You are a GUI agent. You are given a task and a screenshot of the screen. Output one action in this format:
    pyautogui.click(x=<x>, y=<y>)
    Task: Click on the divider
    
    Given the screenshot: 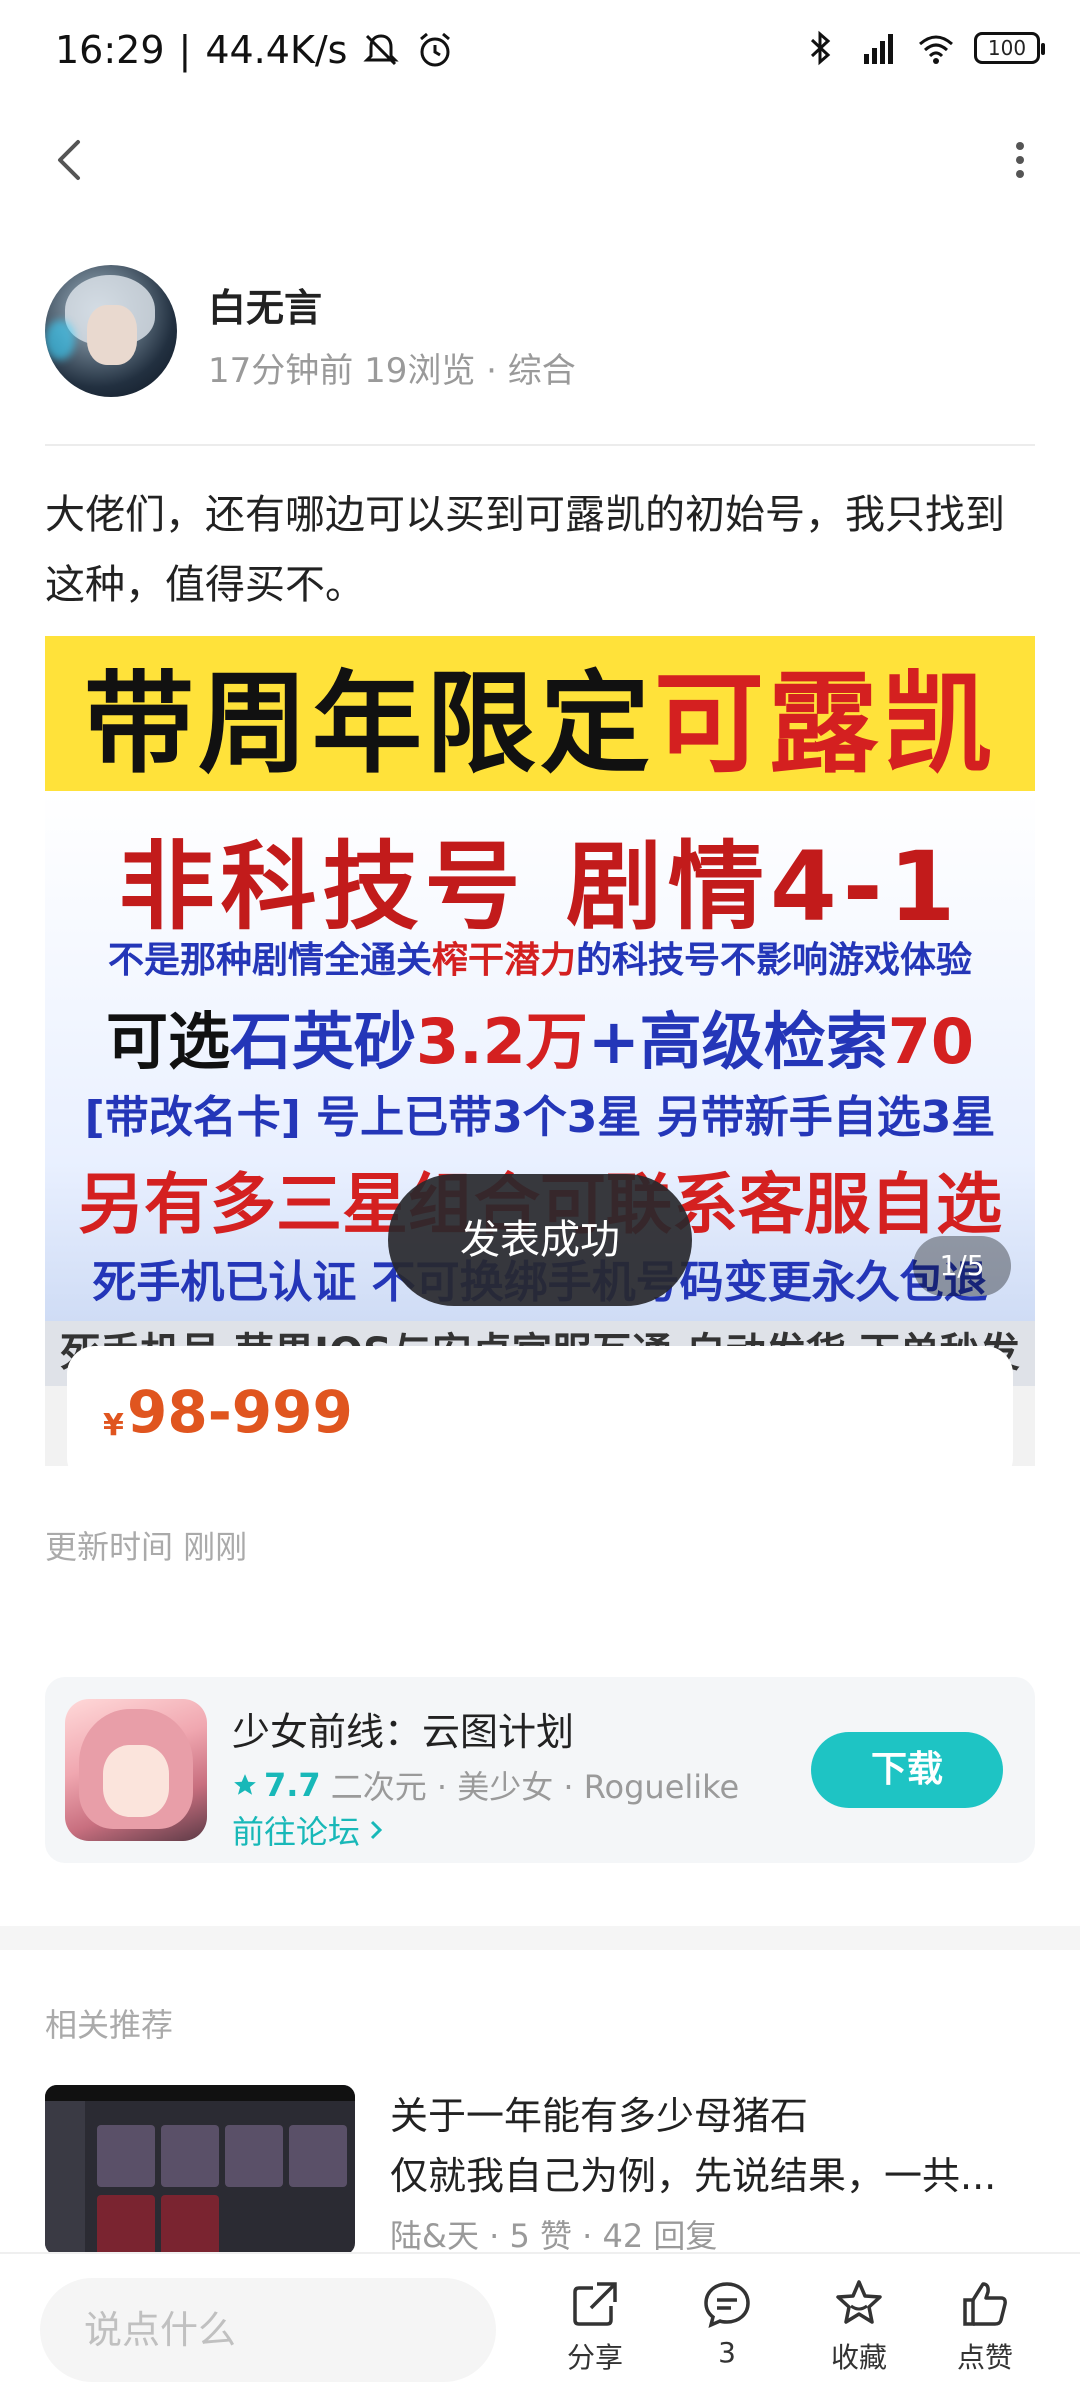 What is the action you would take?
    pyautogui.click(x=540, y=445)
    